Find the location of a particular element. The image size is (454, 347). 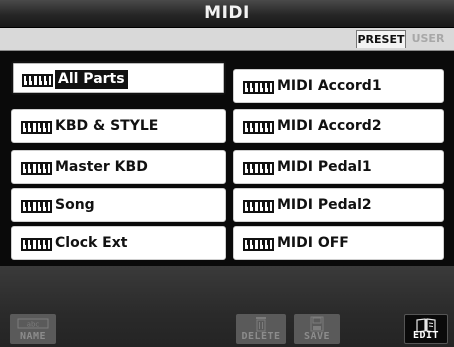

delete-button-label: DELETE is located at coordinates (261, 336).